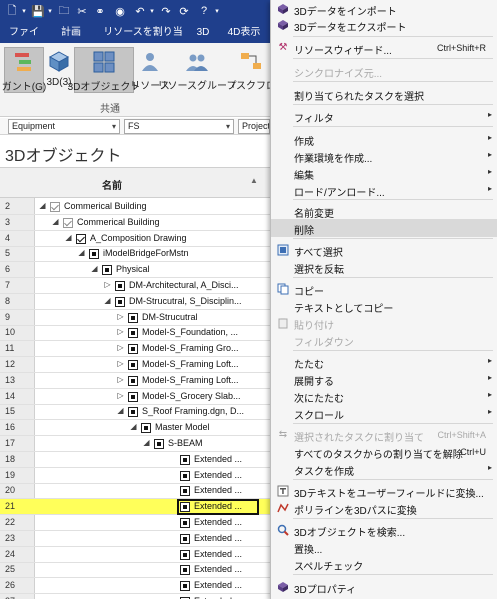 The height and width of the screenshot is (599, 497). I want to click on table-row: 4 ◢ A_Composition Drawing, so click(135, 239).